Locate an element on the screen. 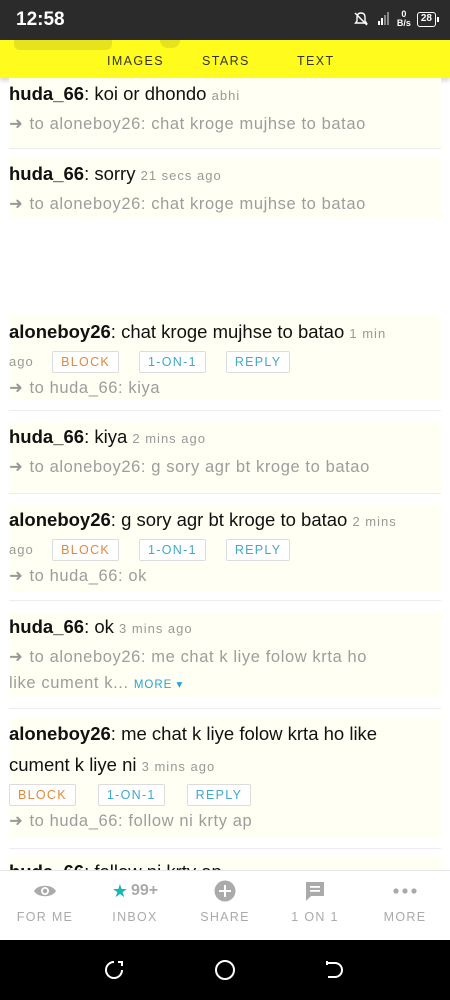  plus-circle-icon is located at coordinates (225, 891).